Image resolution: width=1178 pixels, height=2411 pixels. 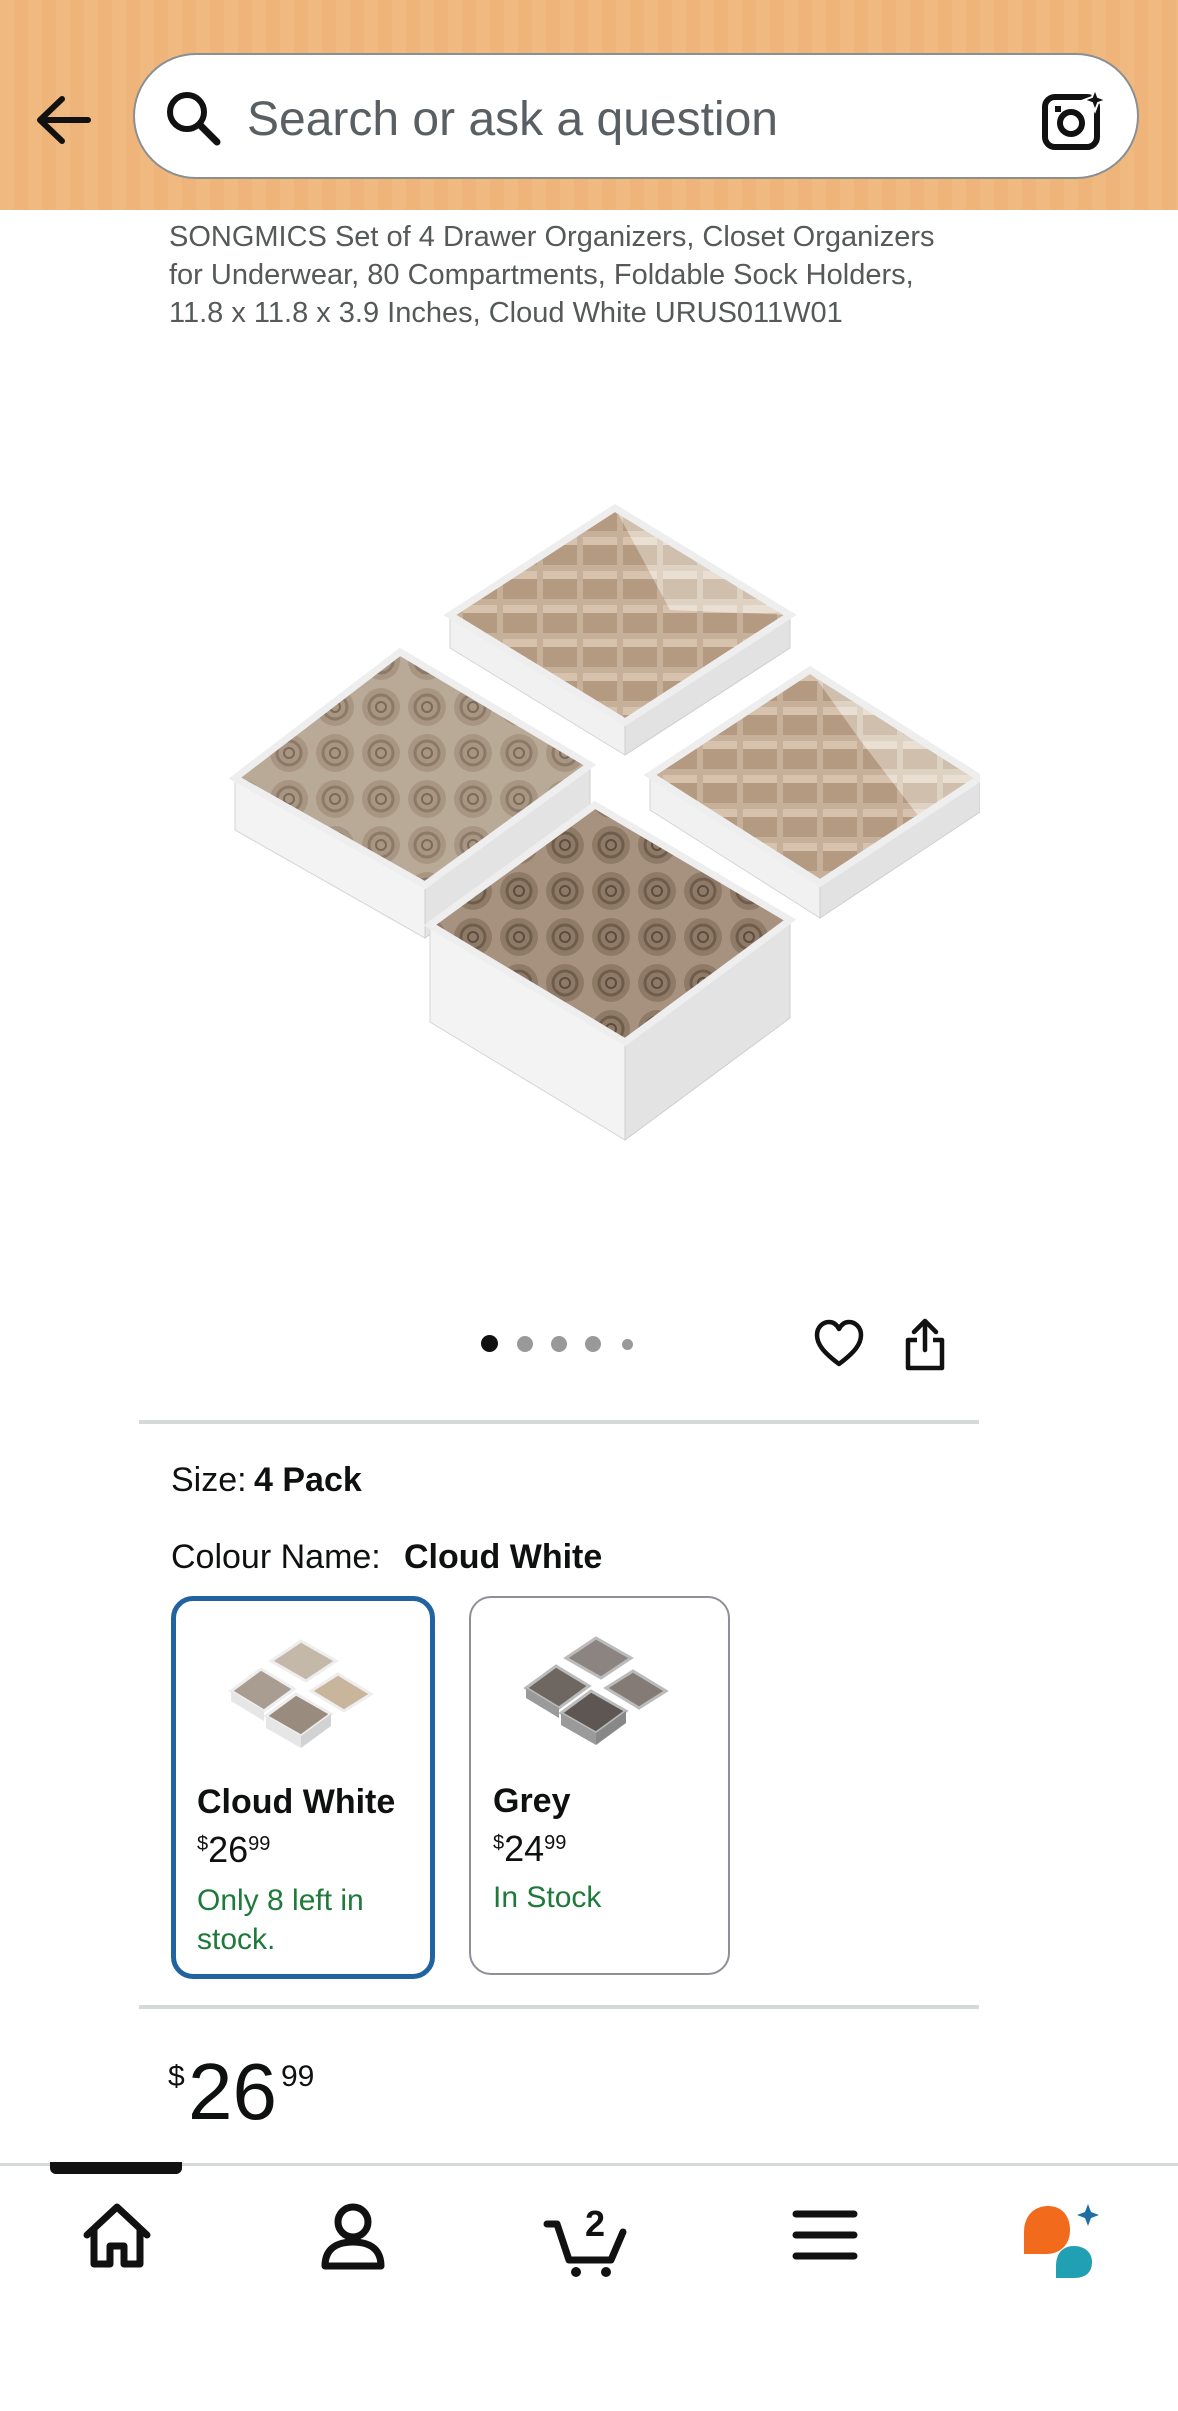 I want to click on menu-icon, so click(x=825, y=2235).